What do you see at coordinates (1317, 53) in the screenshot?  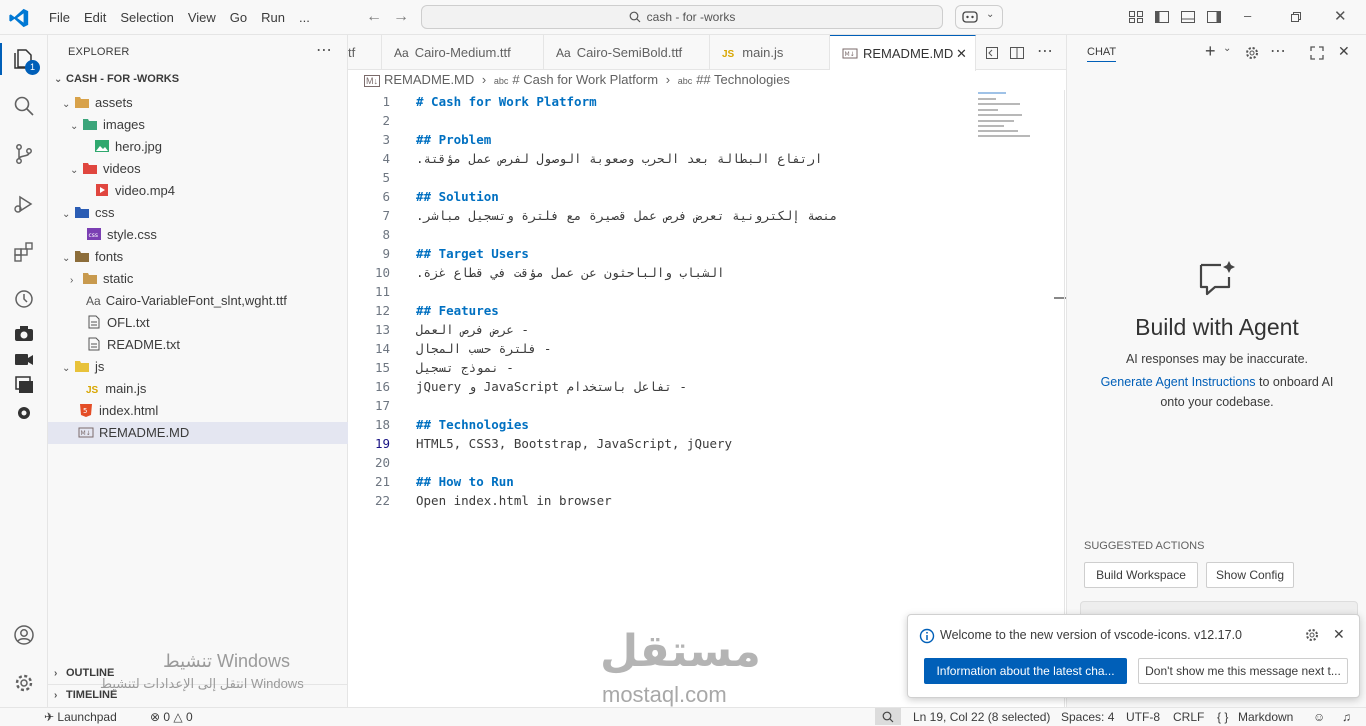 I see `maximize-icon` at bounding box center [1317, 53].